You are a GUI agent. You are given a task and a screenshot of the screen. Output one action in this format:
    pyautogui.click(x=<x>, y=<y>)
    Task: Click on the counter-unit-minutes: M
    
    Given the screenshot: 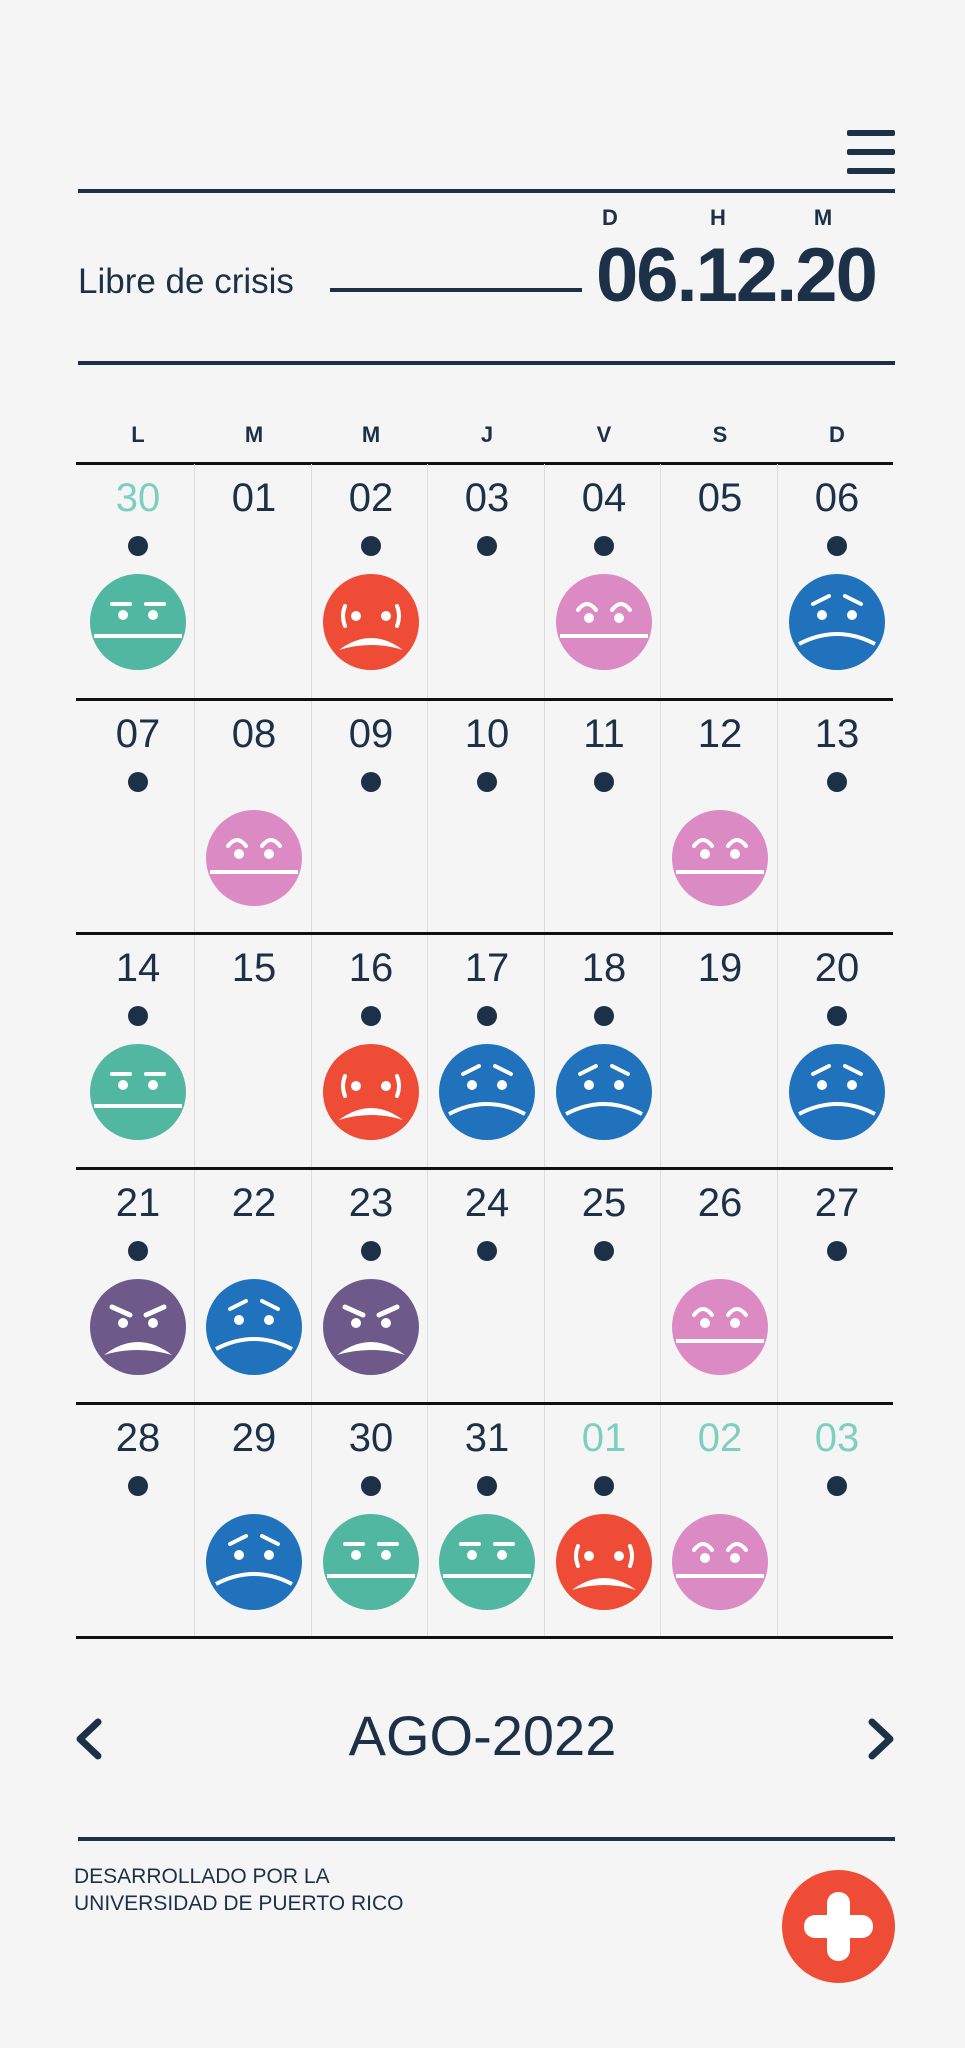 What is the action you would take?
    pyautogui.click(x=823, y=217)
    